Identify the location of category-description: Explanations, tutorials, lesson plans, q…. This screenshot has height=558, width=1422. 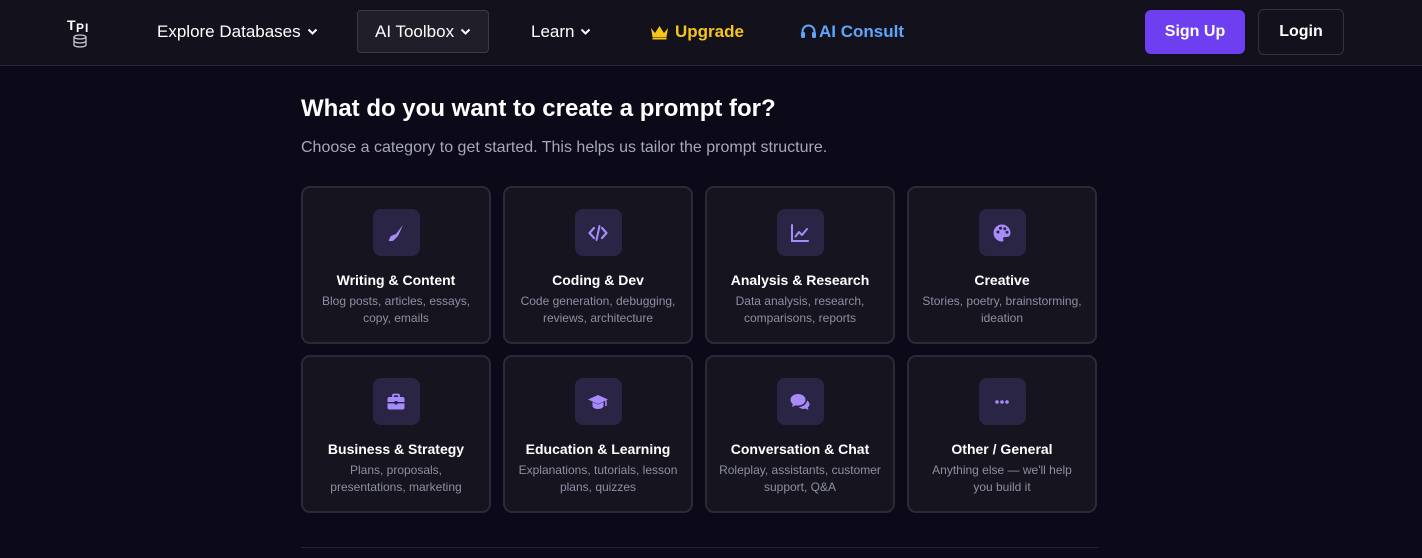
(598, 478).